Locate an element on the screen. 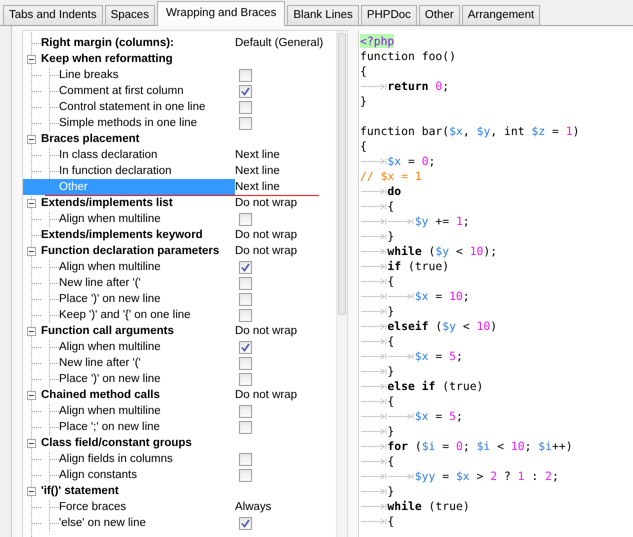 The image size is (633, 537). code-line: $yy = $x > 2 ? 1 : 2; is located at coordinates (486, 476).